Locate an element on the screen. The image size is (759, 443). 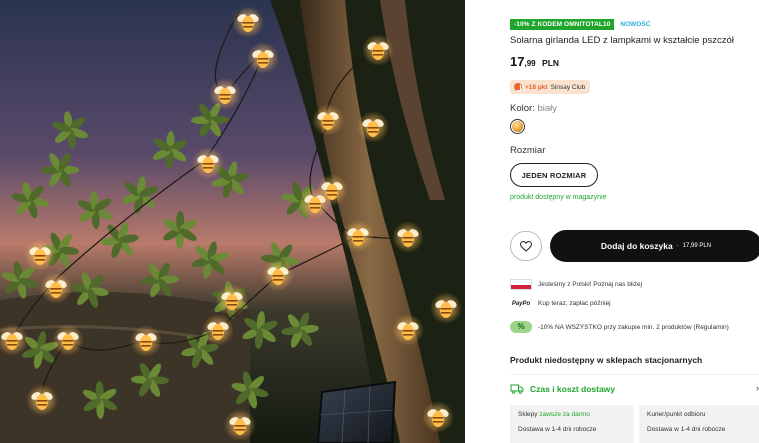
loyalty-points-badge: +18 pkt Sinsay Club is located at coordinates (550, 87).